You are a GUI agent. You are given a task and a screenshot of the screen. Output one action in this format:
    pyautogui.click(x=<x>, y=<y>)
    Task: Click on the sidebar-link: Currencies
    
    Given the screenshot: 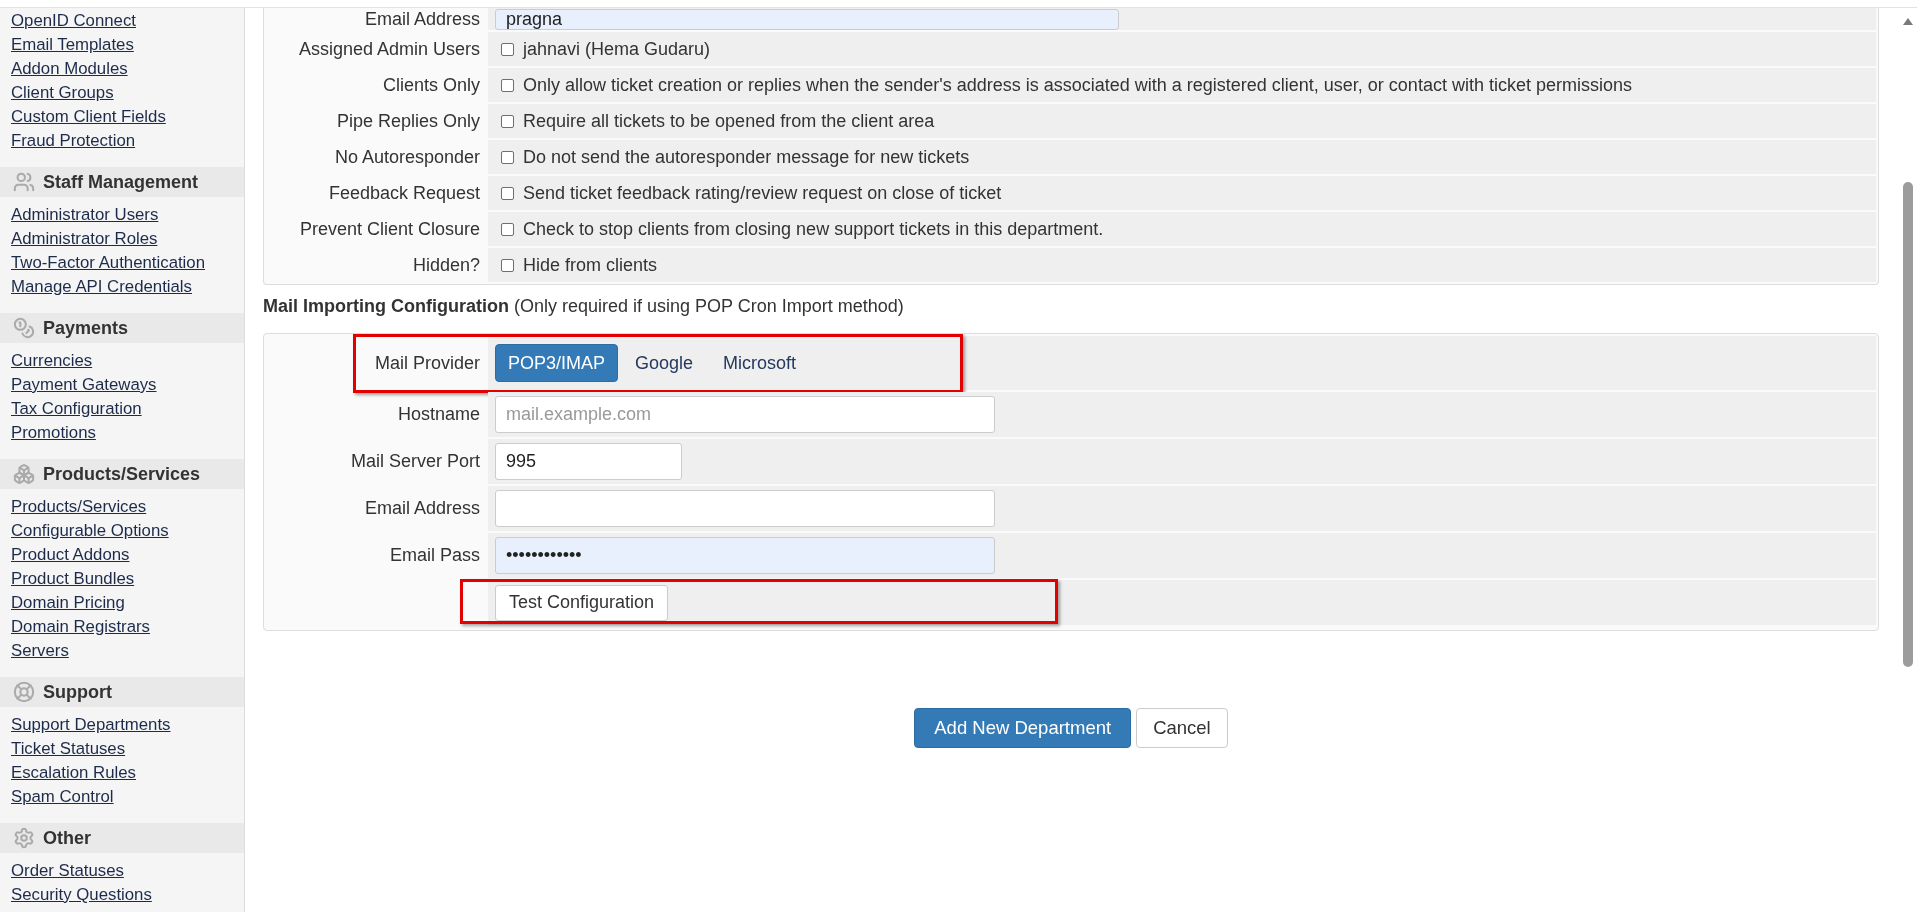 What is the action you would take?
    pyautogui.click(x=52, y=361)
    